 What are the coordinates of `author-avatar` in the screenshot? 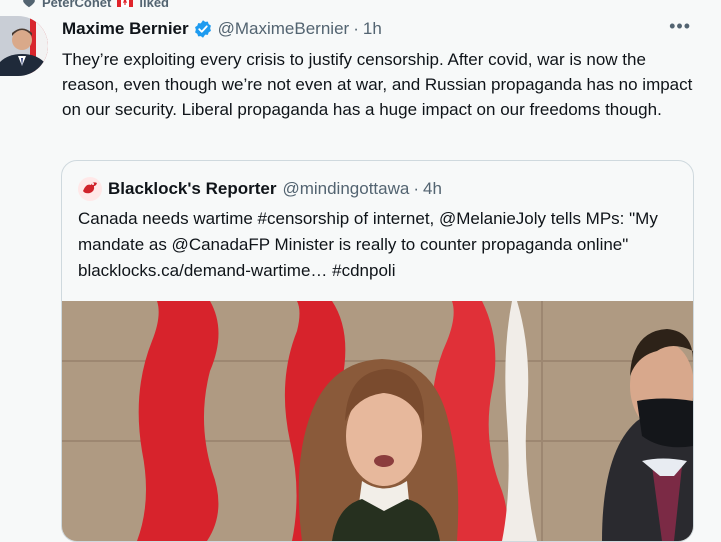 It's located at (24, 46).